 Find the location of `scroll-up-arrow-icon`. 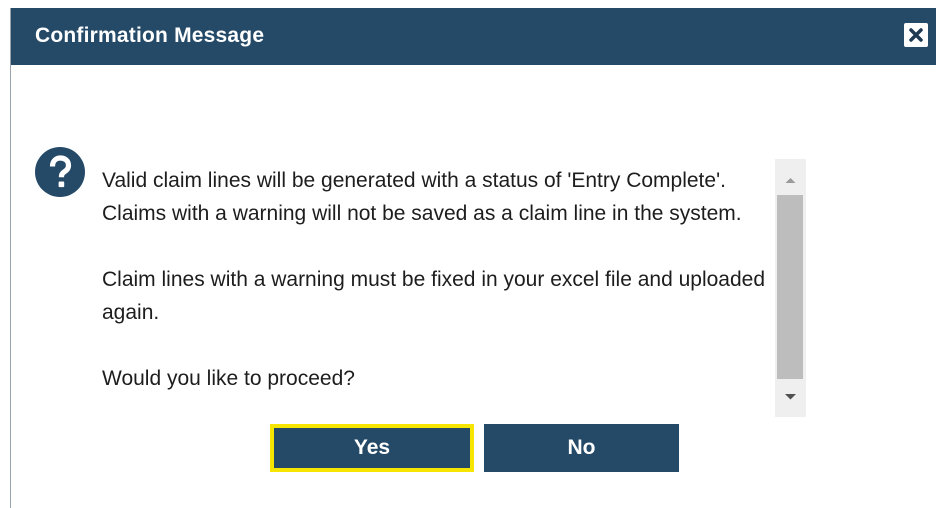

scroll-up-arrow-icon is located at coordinates (790, 180).